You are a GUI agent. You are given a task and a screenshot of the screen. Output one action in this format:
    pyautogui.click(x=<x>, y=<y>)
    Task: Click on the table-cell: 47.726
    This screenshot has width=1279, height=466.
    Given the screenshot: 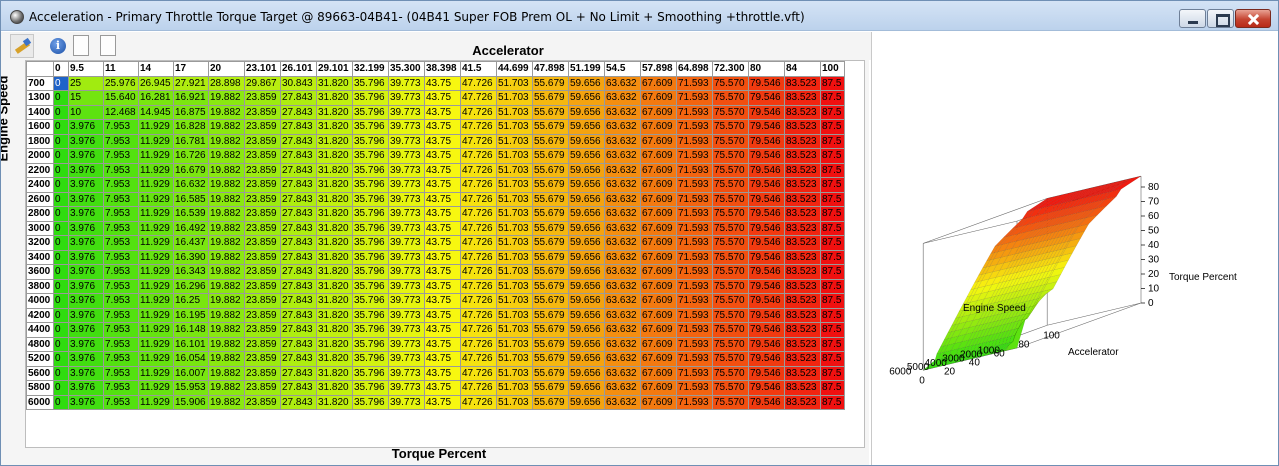 What is the action you would take?
    pyautogui.click(x=478, y=359)
    